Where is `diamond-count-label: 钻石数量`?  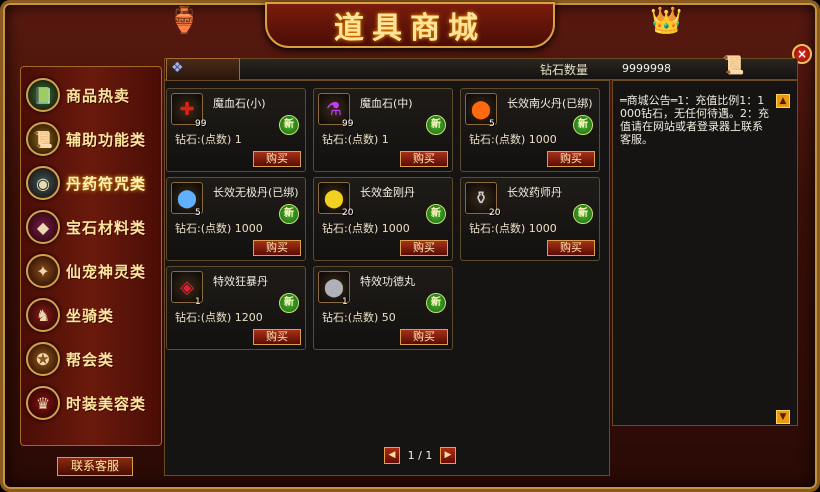
diamond-count-label: 钻石数量 is located at coordinates (564, 70).